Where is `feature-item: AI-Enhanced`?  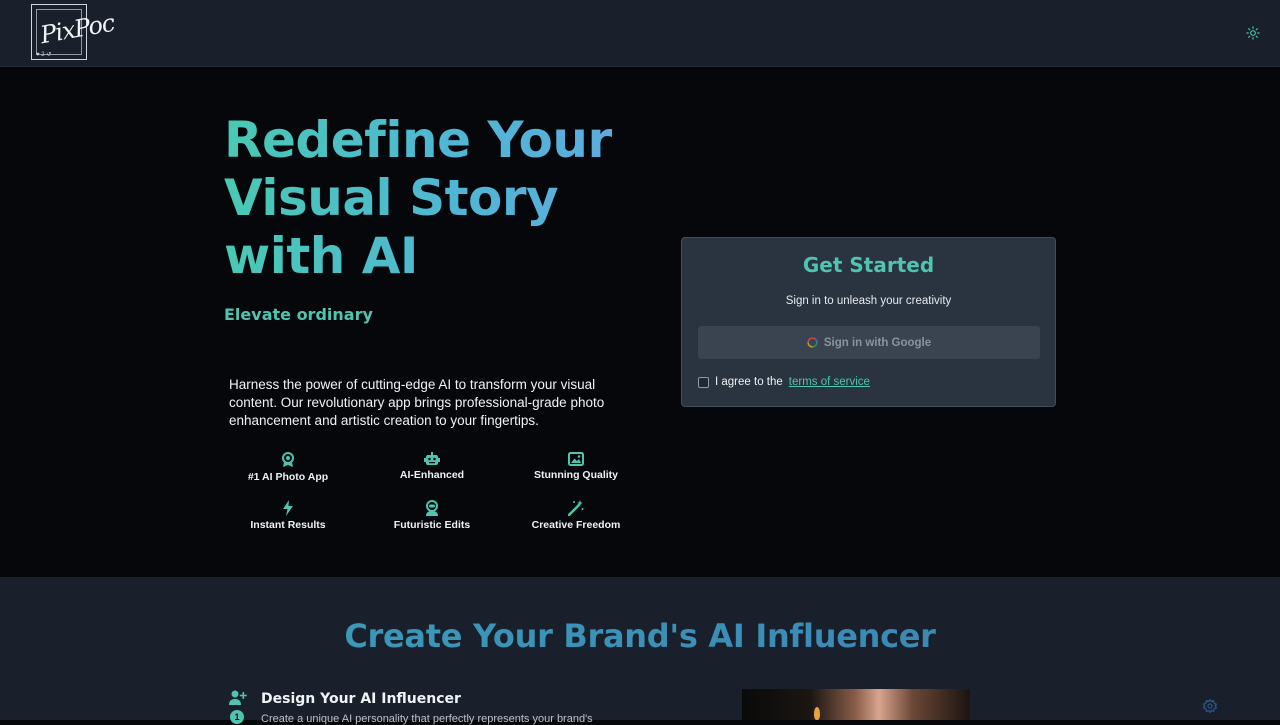
feature-item: AI-Enhanced is located at coordinates (432, 469).